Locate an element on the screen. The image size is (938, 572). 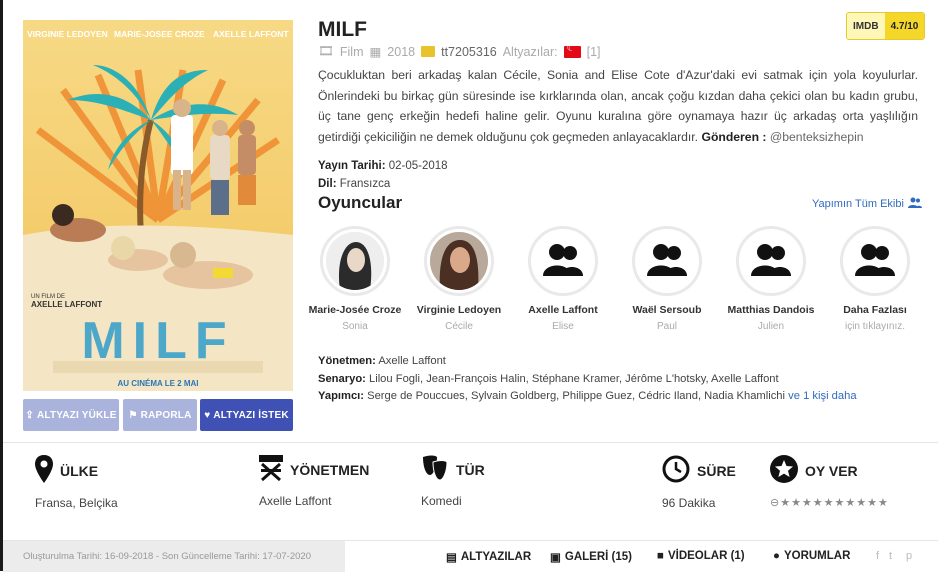
rating-stars: ★★★★★★★★★★ is located at coordinates (834, 503).